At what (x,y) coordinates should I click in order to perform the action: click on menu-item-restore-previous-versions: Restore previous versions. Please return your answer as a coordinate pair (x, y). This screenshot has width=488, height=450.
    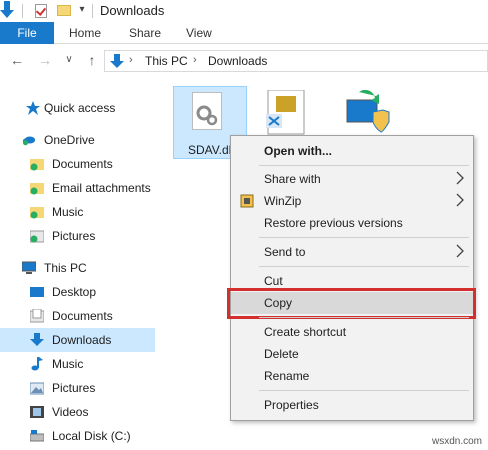
    Looking at the image, I should click on (352, 223).